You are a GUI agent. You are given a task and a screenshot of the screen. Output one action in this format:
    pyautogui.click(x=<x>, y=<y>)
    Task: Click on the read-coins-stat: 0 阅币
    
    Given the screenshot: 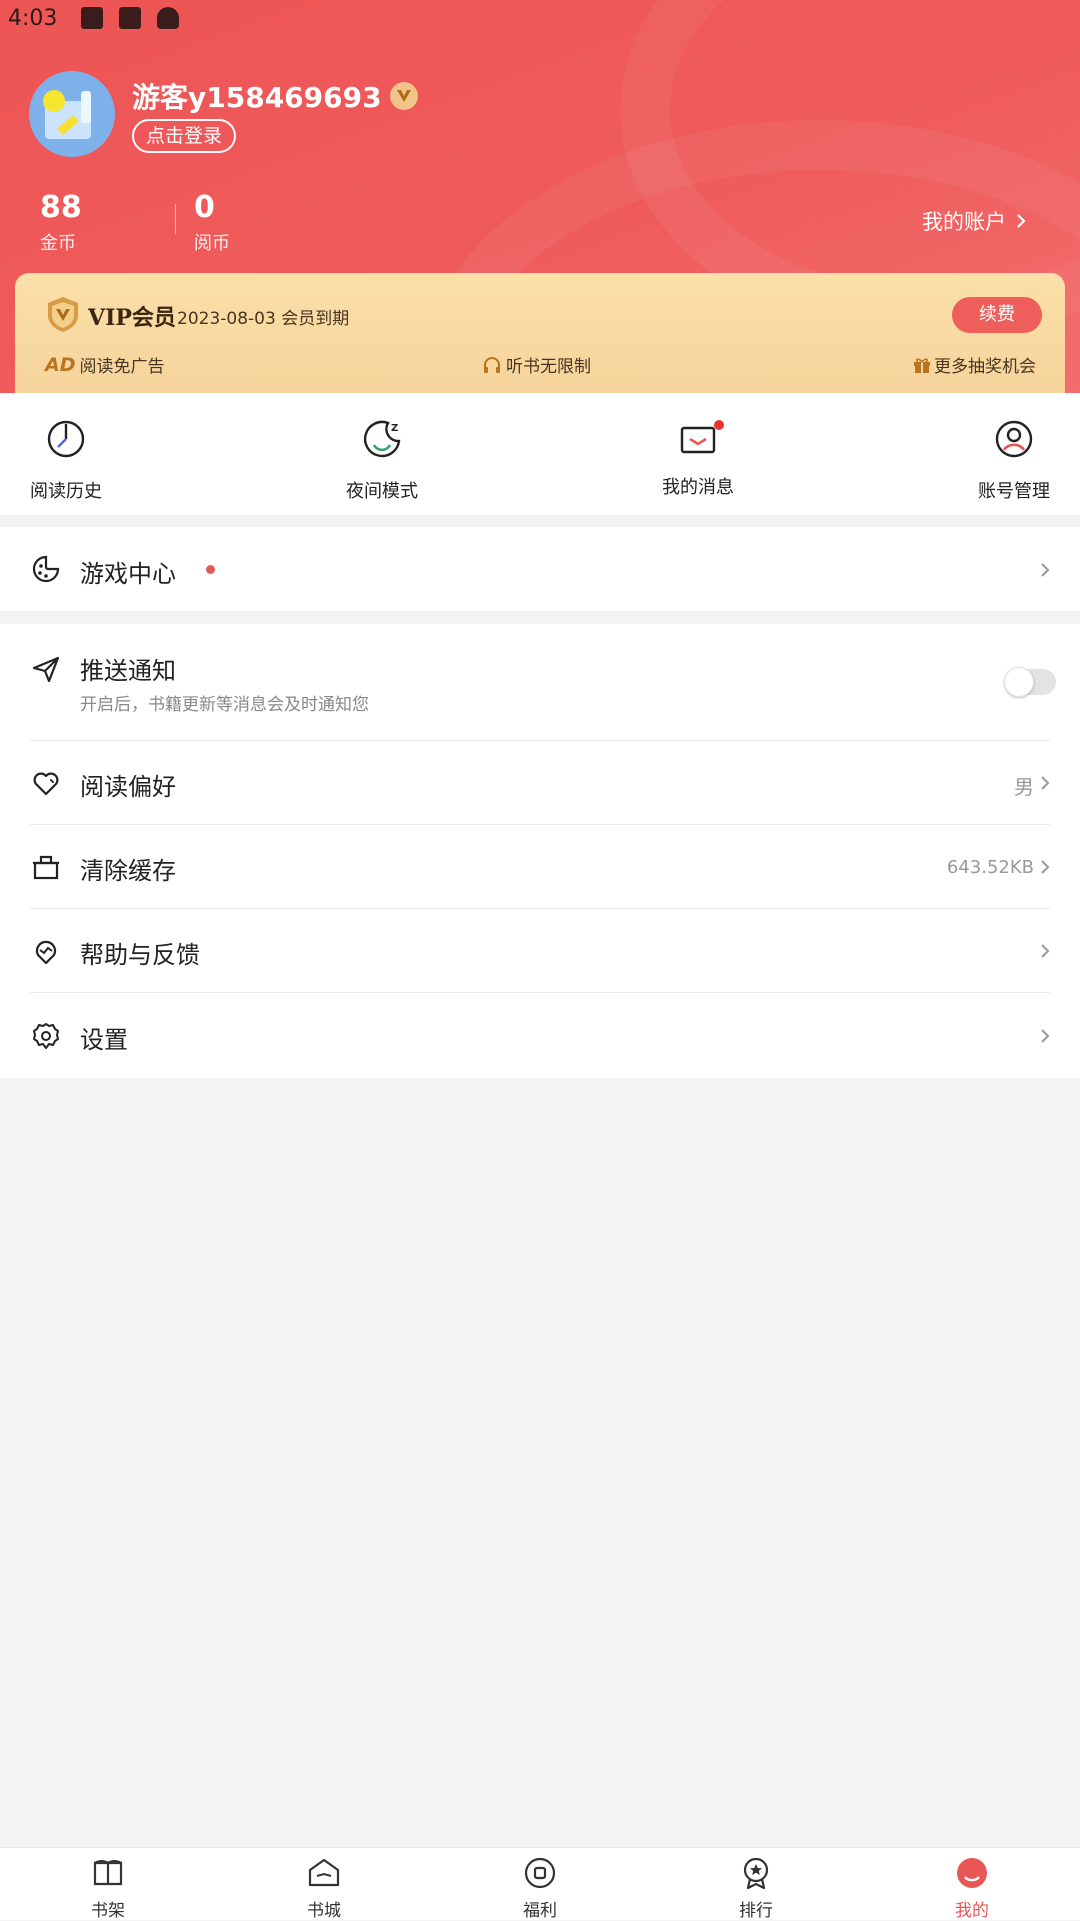 What is the action you would take?
    pyautogui.click(x=212, y=222)
    